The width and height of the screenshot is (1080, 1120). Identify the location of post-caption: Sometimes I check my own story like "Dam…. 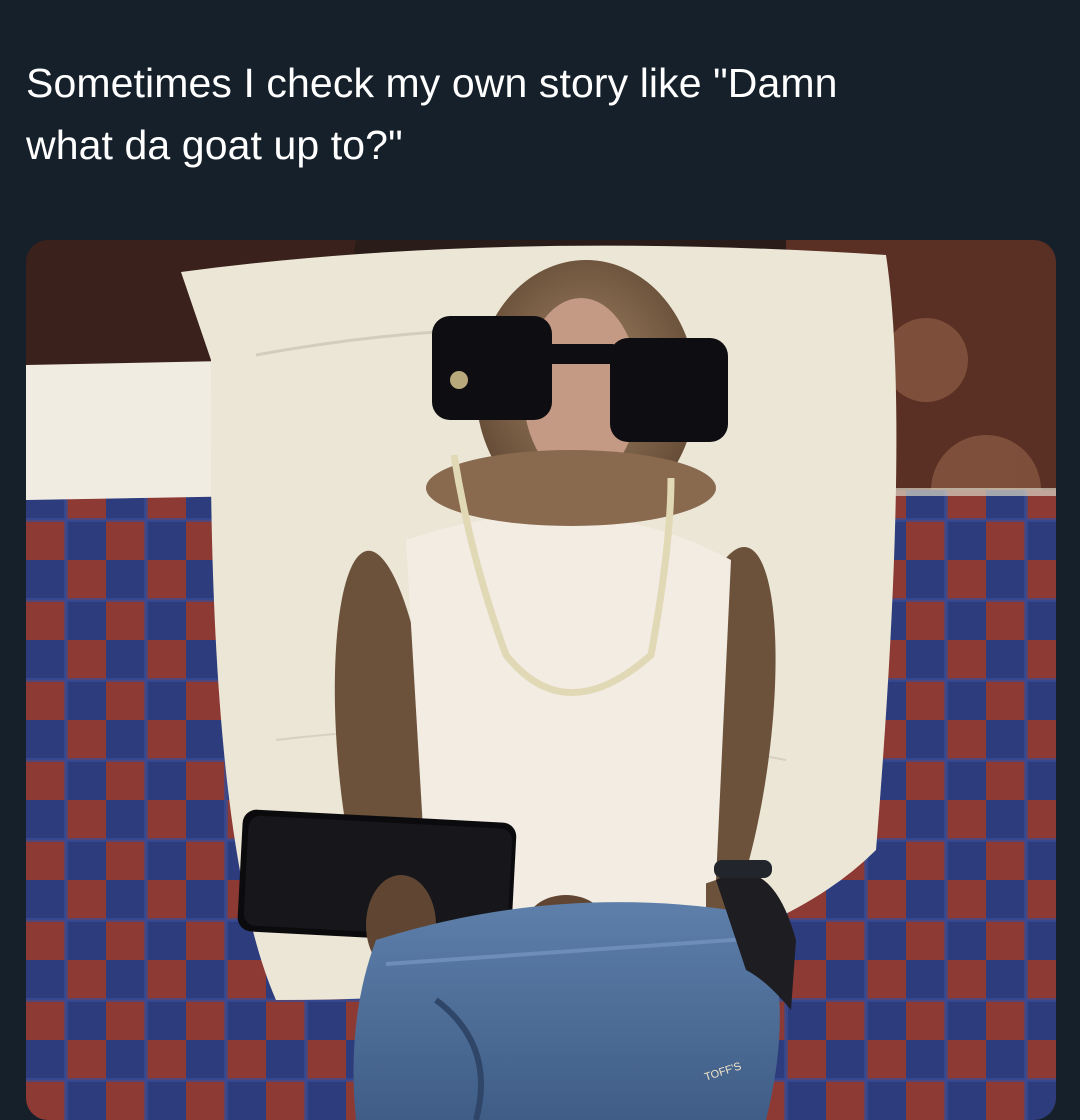
(432, 114).